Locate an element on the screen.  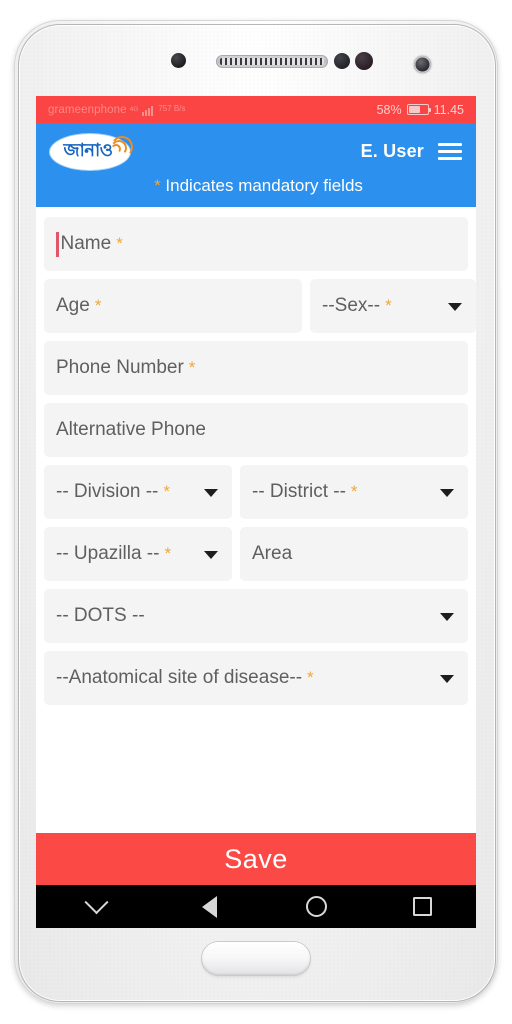
field-upazilla-select: -- Upazilla -- * is located at coordinates (138, 554).